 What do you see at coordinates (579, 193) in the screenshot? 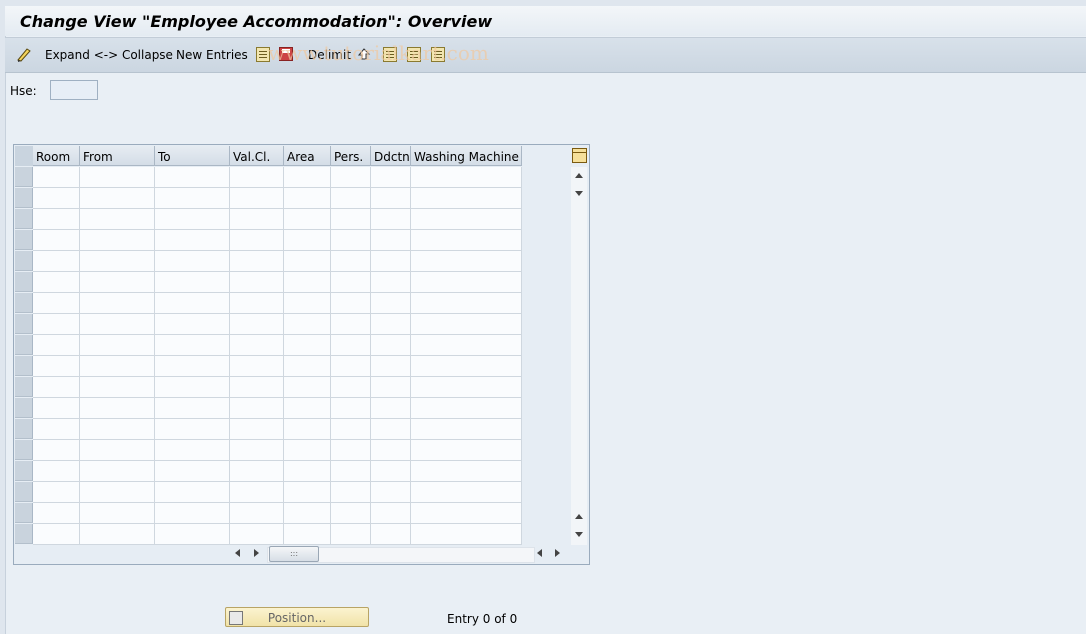
I see `scroll-down-icon` at bounding box center [579, 193].